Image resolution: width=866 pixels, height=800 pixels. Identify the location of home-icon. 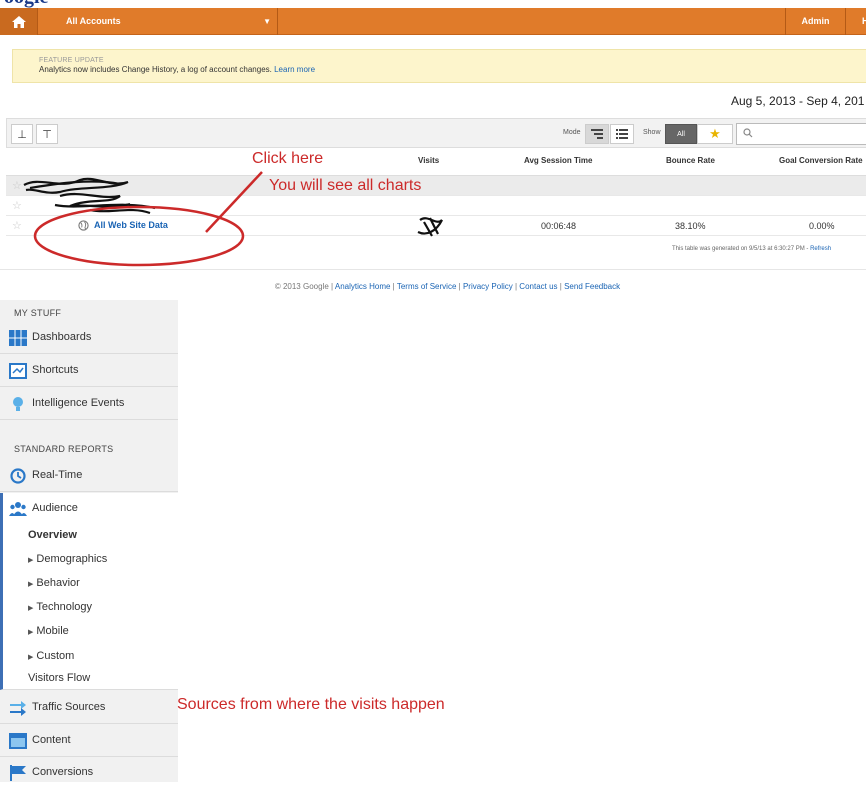
(18, 21).